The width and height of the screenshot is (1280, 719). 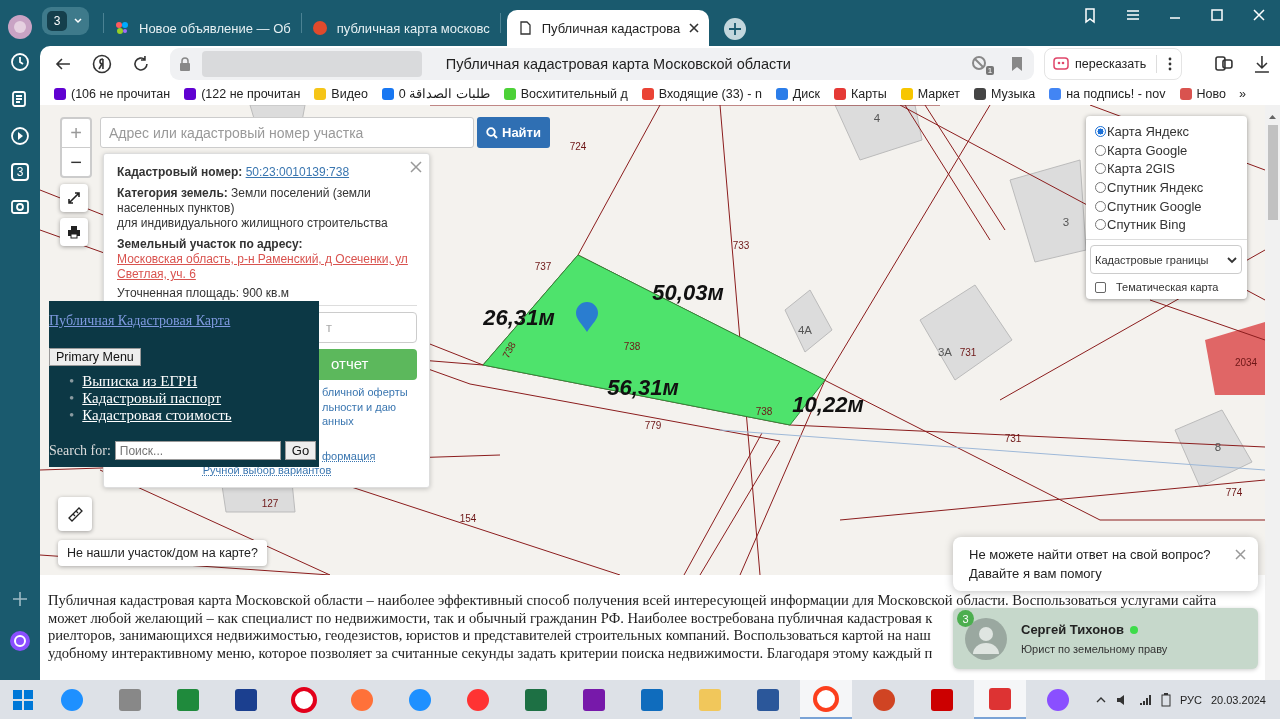 What do you see at coordinates (78, 21) in the screenshot?
I see `chevron-icon` at bounding box center [78, 21].